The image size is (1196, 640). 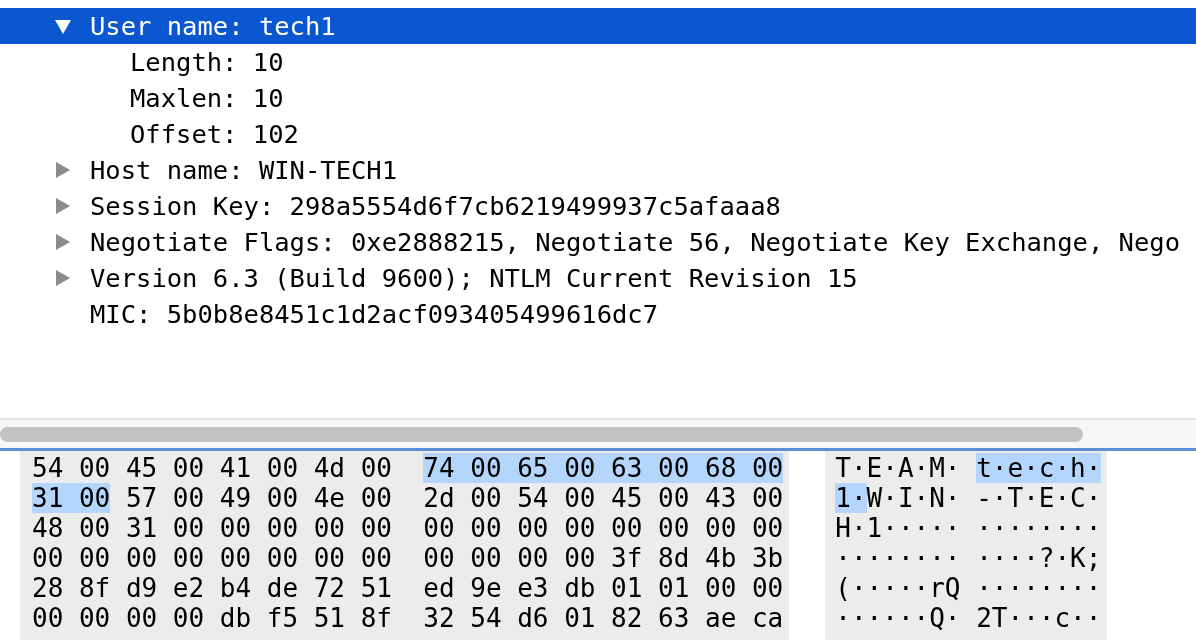 I want to click on hex-byte: db, so click(x=235, y=618).